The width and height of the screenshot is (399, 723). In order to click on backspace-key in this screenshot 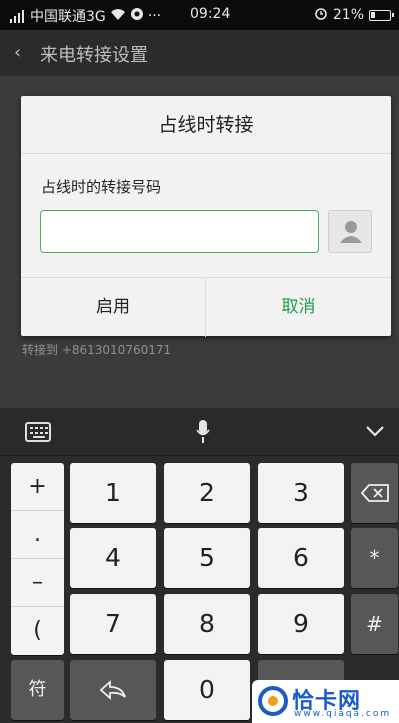, I will do `click(374, 493)`.